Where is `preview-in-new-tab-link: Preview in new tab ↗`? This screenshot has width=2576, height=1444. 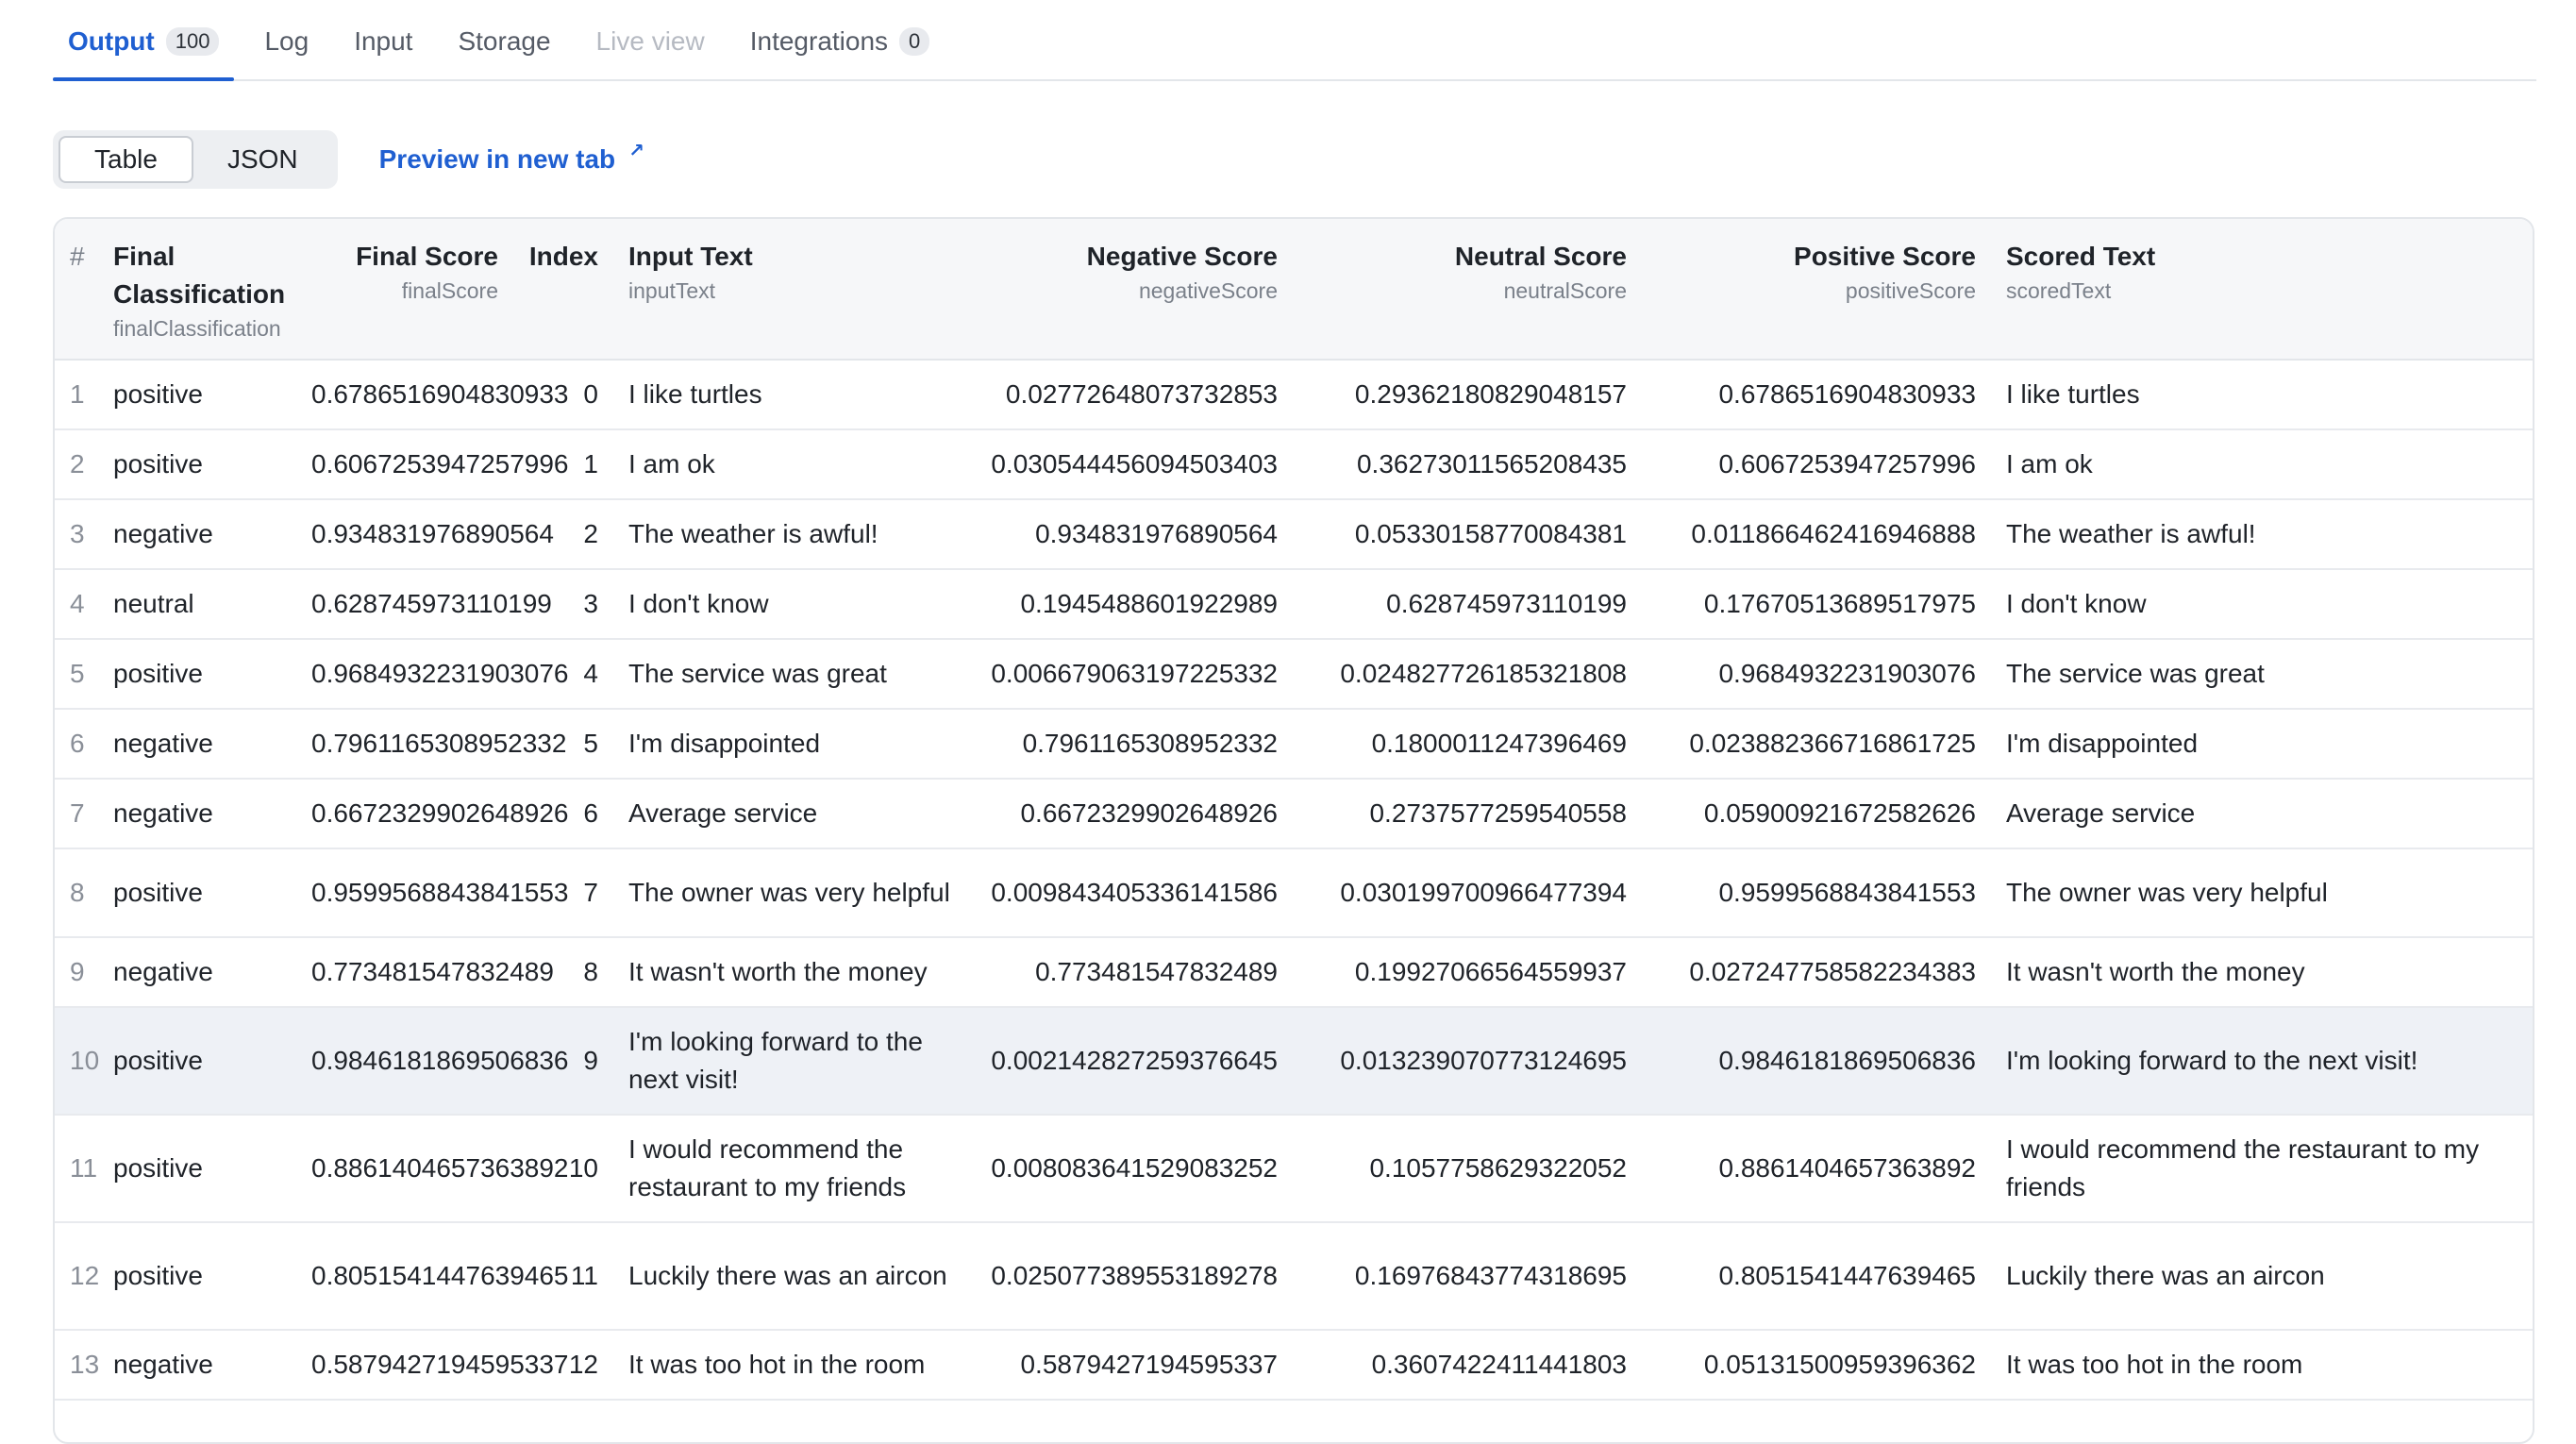 preview-in-new-tab-link: Preview in new tab ↗ is located at coordinates (511, 158).